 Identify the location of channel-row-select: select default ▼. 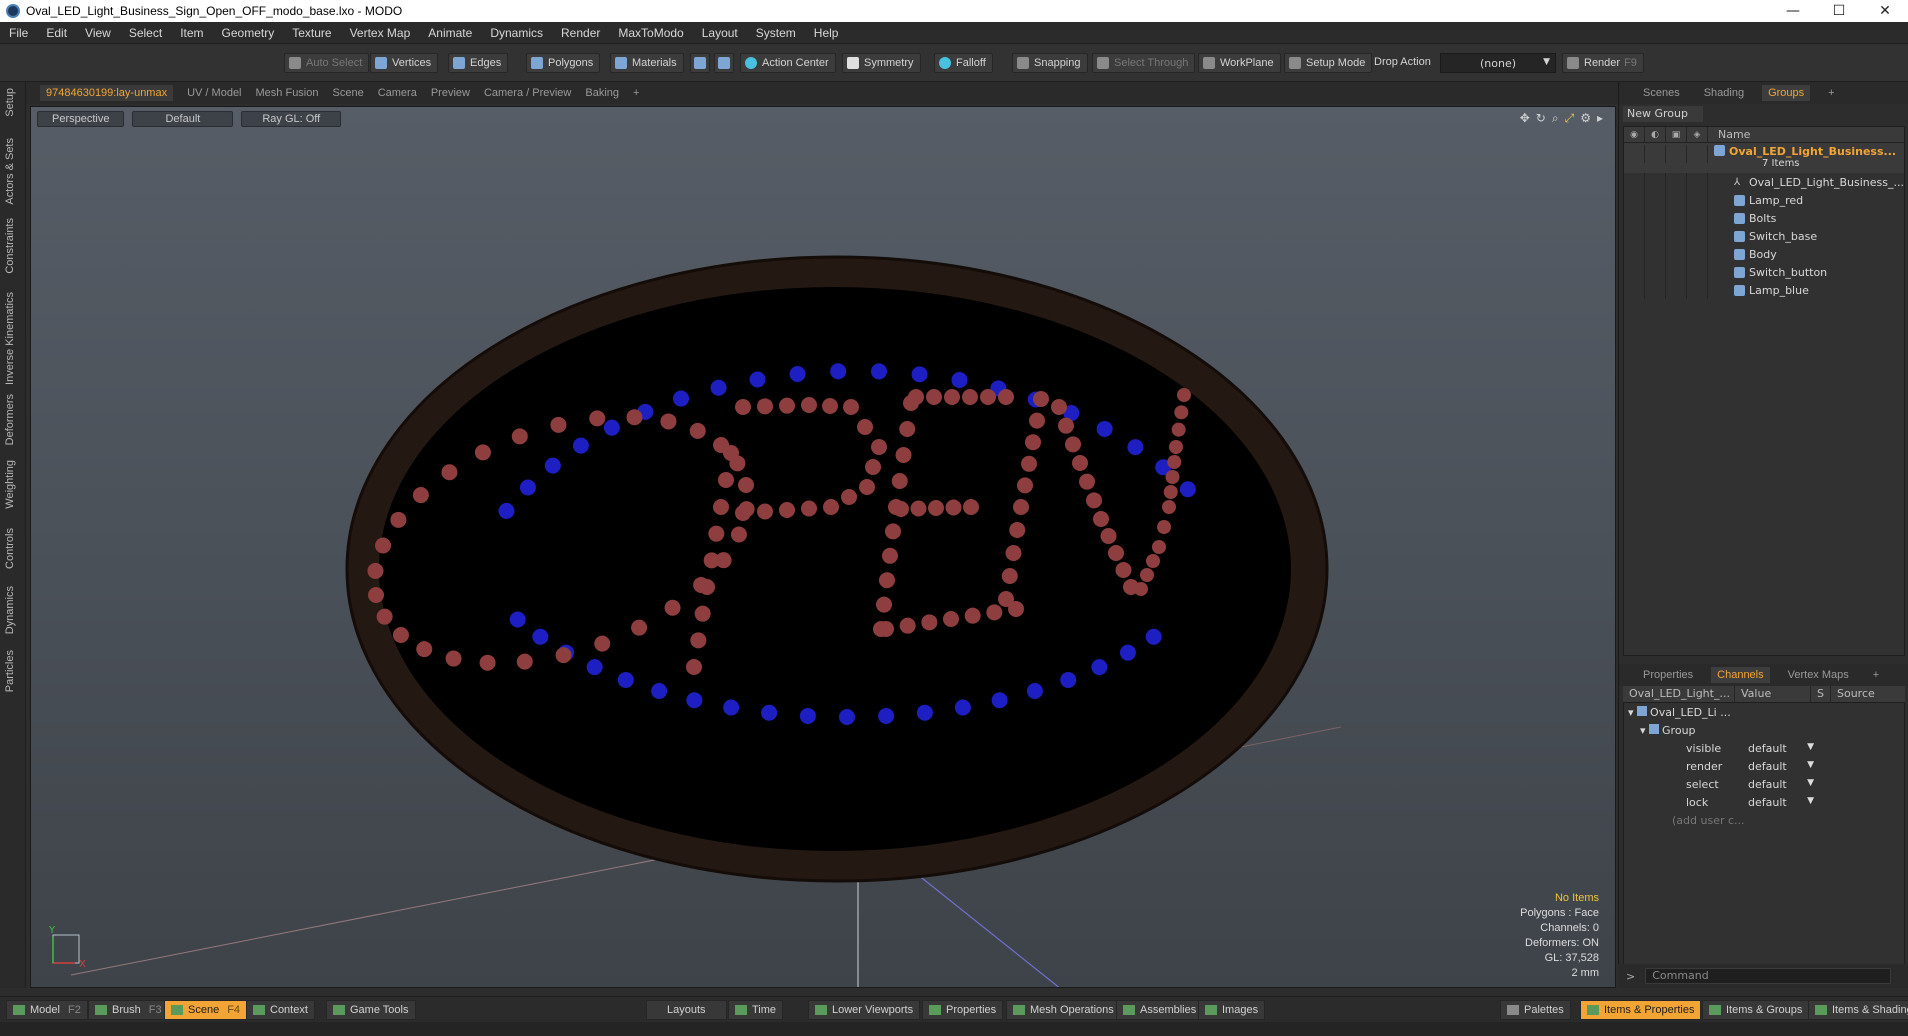
(1764, 784).